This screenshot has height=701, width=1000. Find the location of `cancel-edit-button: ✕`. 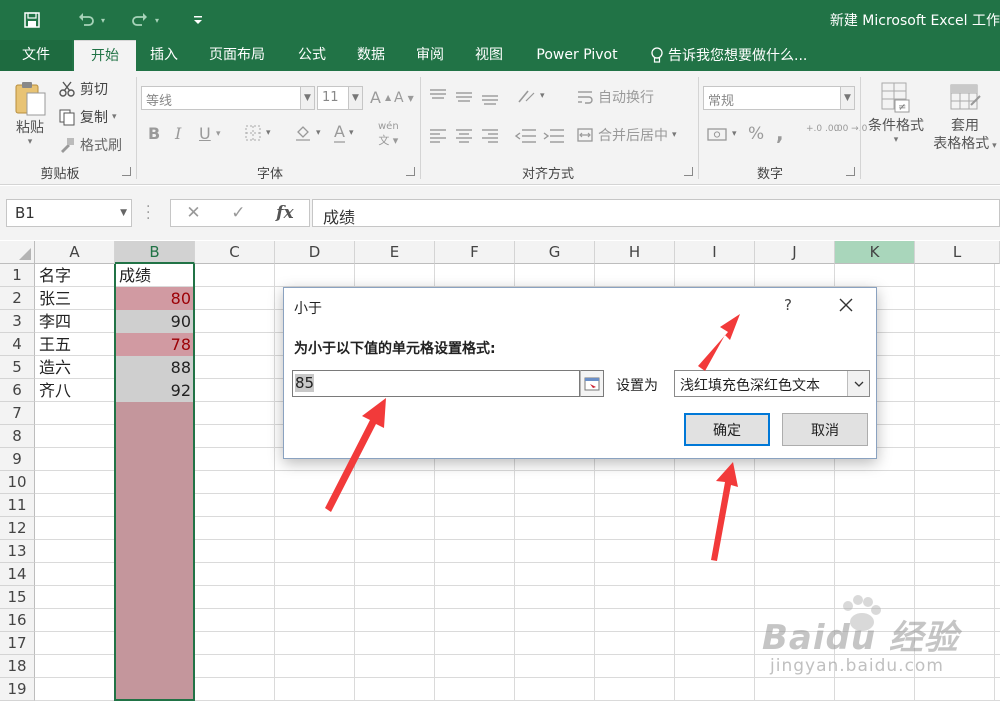

cancel-edit-button: ✕ is located at coordinates (193, 213).